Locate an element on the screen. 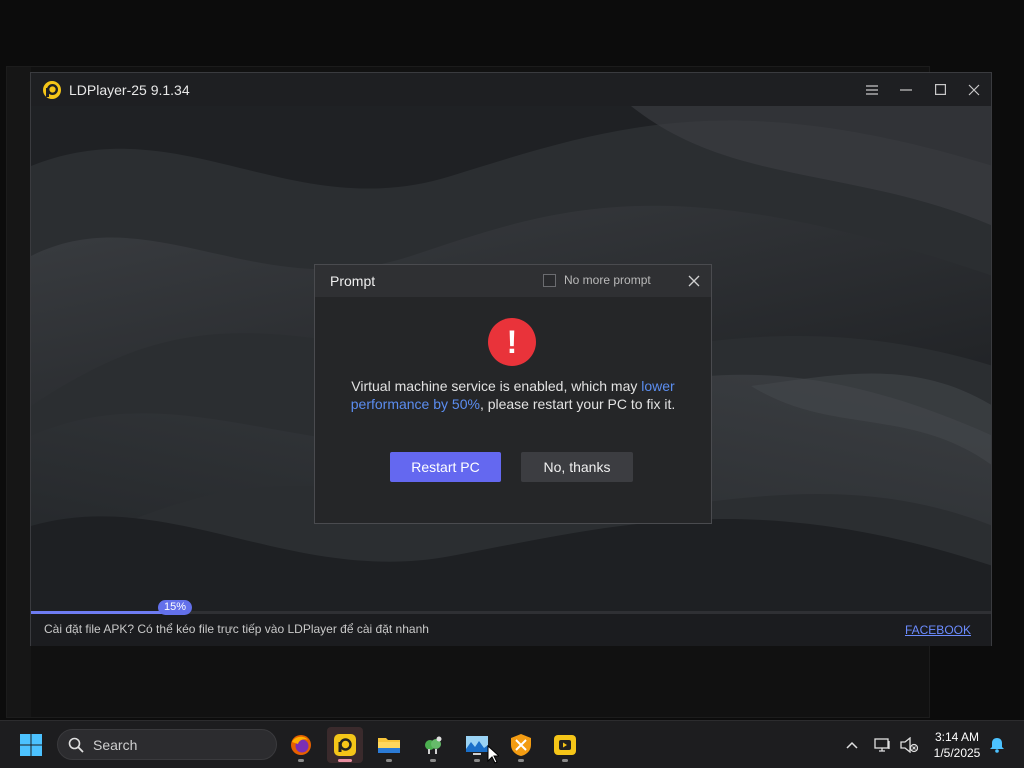  taskbar-app-tools is located at coordinates (521, 745).